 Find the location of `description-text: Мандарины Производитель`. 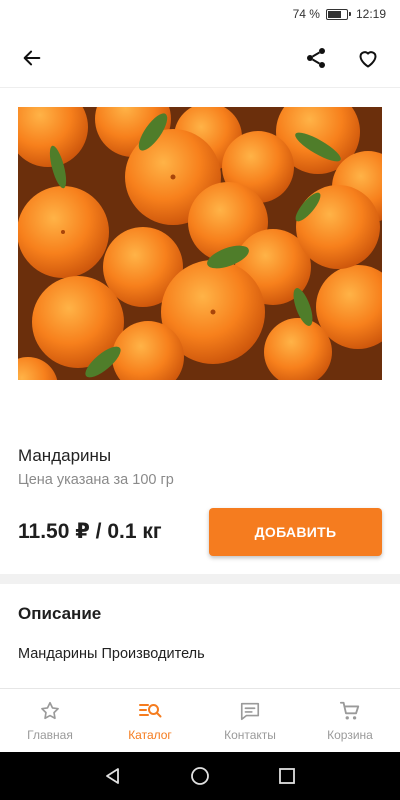

description-text: Мандарины Производитель is located at coordinates (111, 654).